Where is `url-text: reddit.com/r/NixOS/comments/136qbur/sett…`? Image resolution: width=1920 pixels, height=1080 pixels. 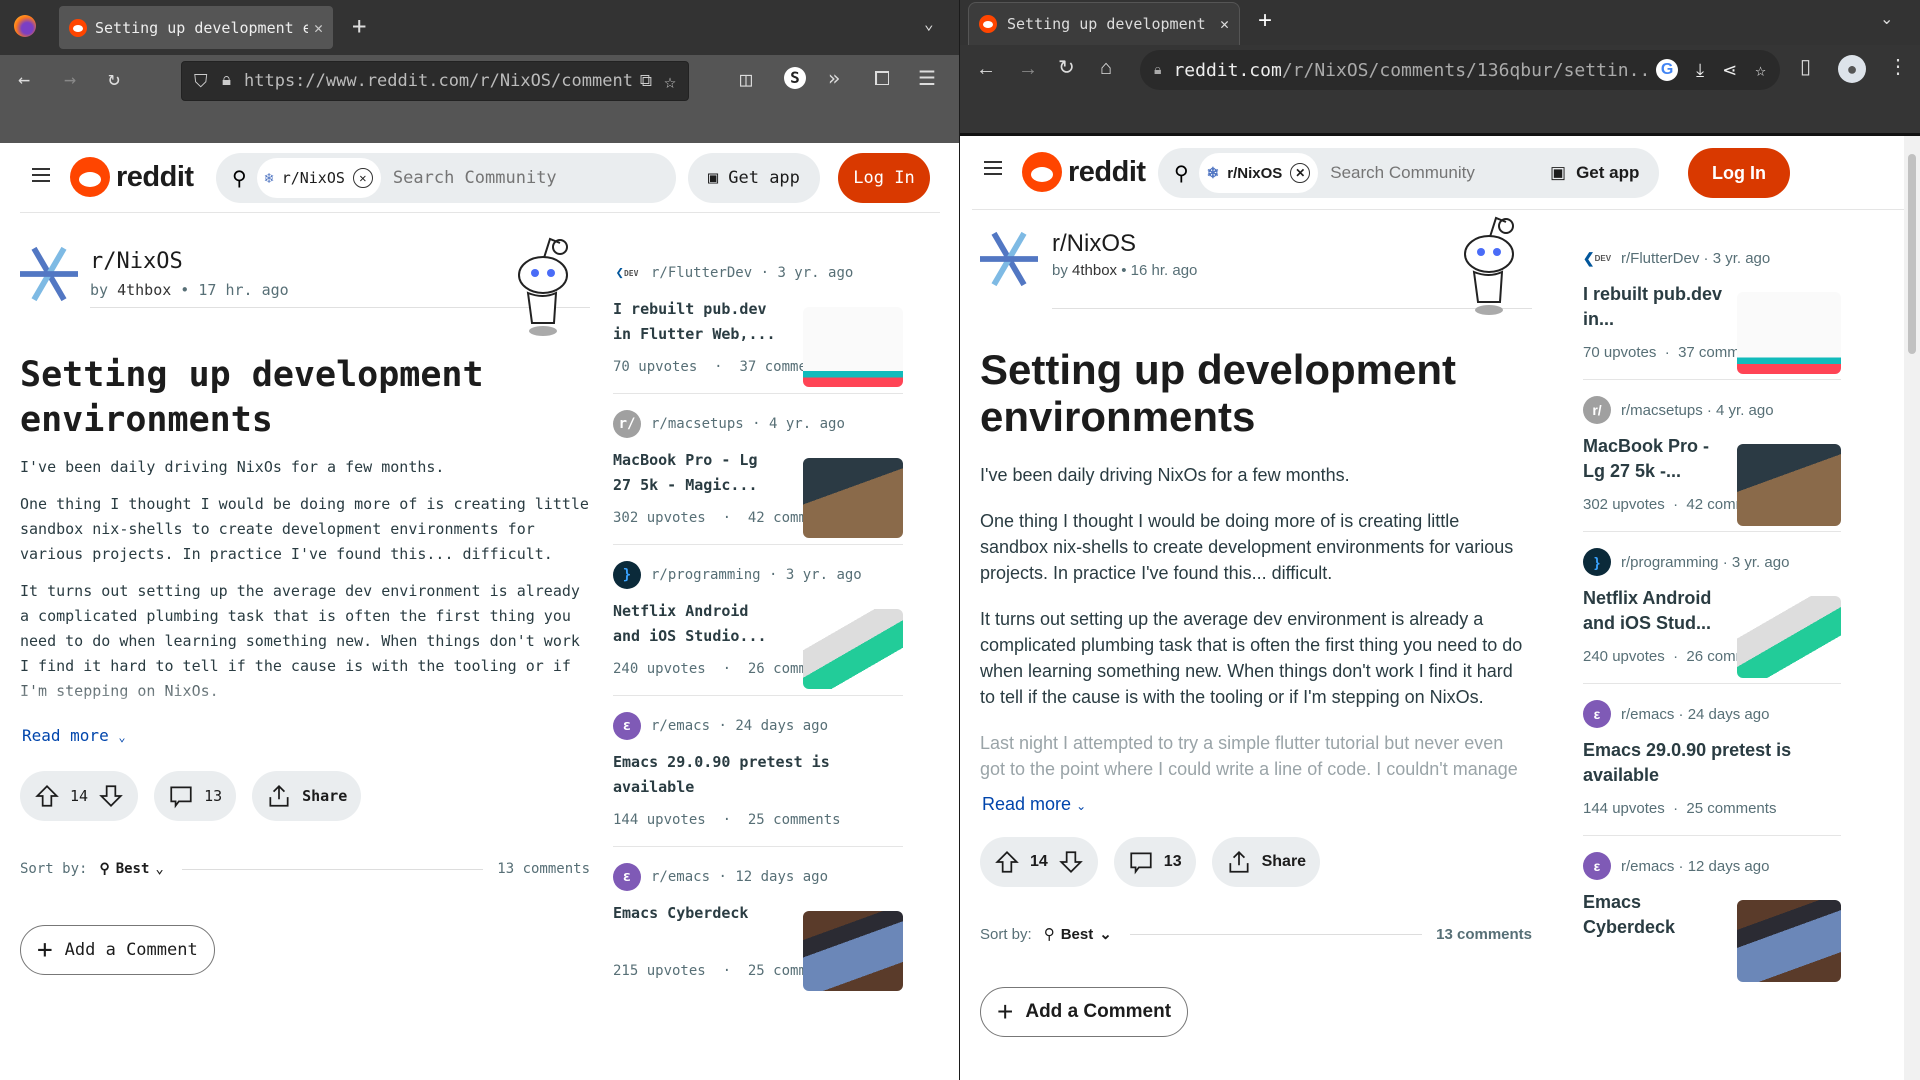 url-text: reddit.com/r/NixOS/comments/136qbur/sett… is located at coordinates (1409, 70).